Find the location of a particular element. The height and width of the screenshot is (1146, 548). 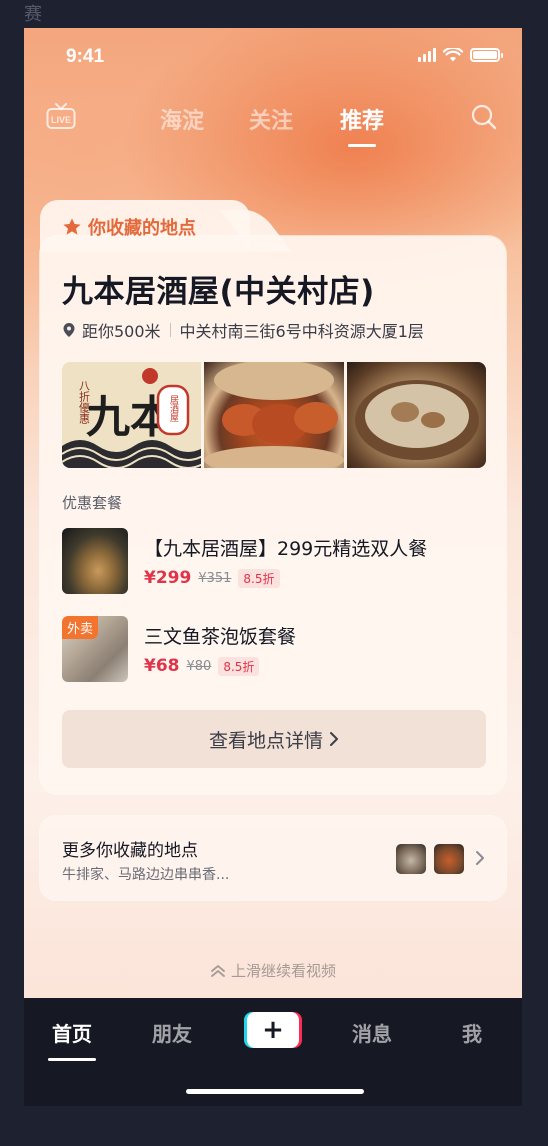

tab-home: 首页 is located at coordinates (72, 1039).